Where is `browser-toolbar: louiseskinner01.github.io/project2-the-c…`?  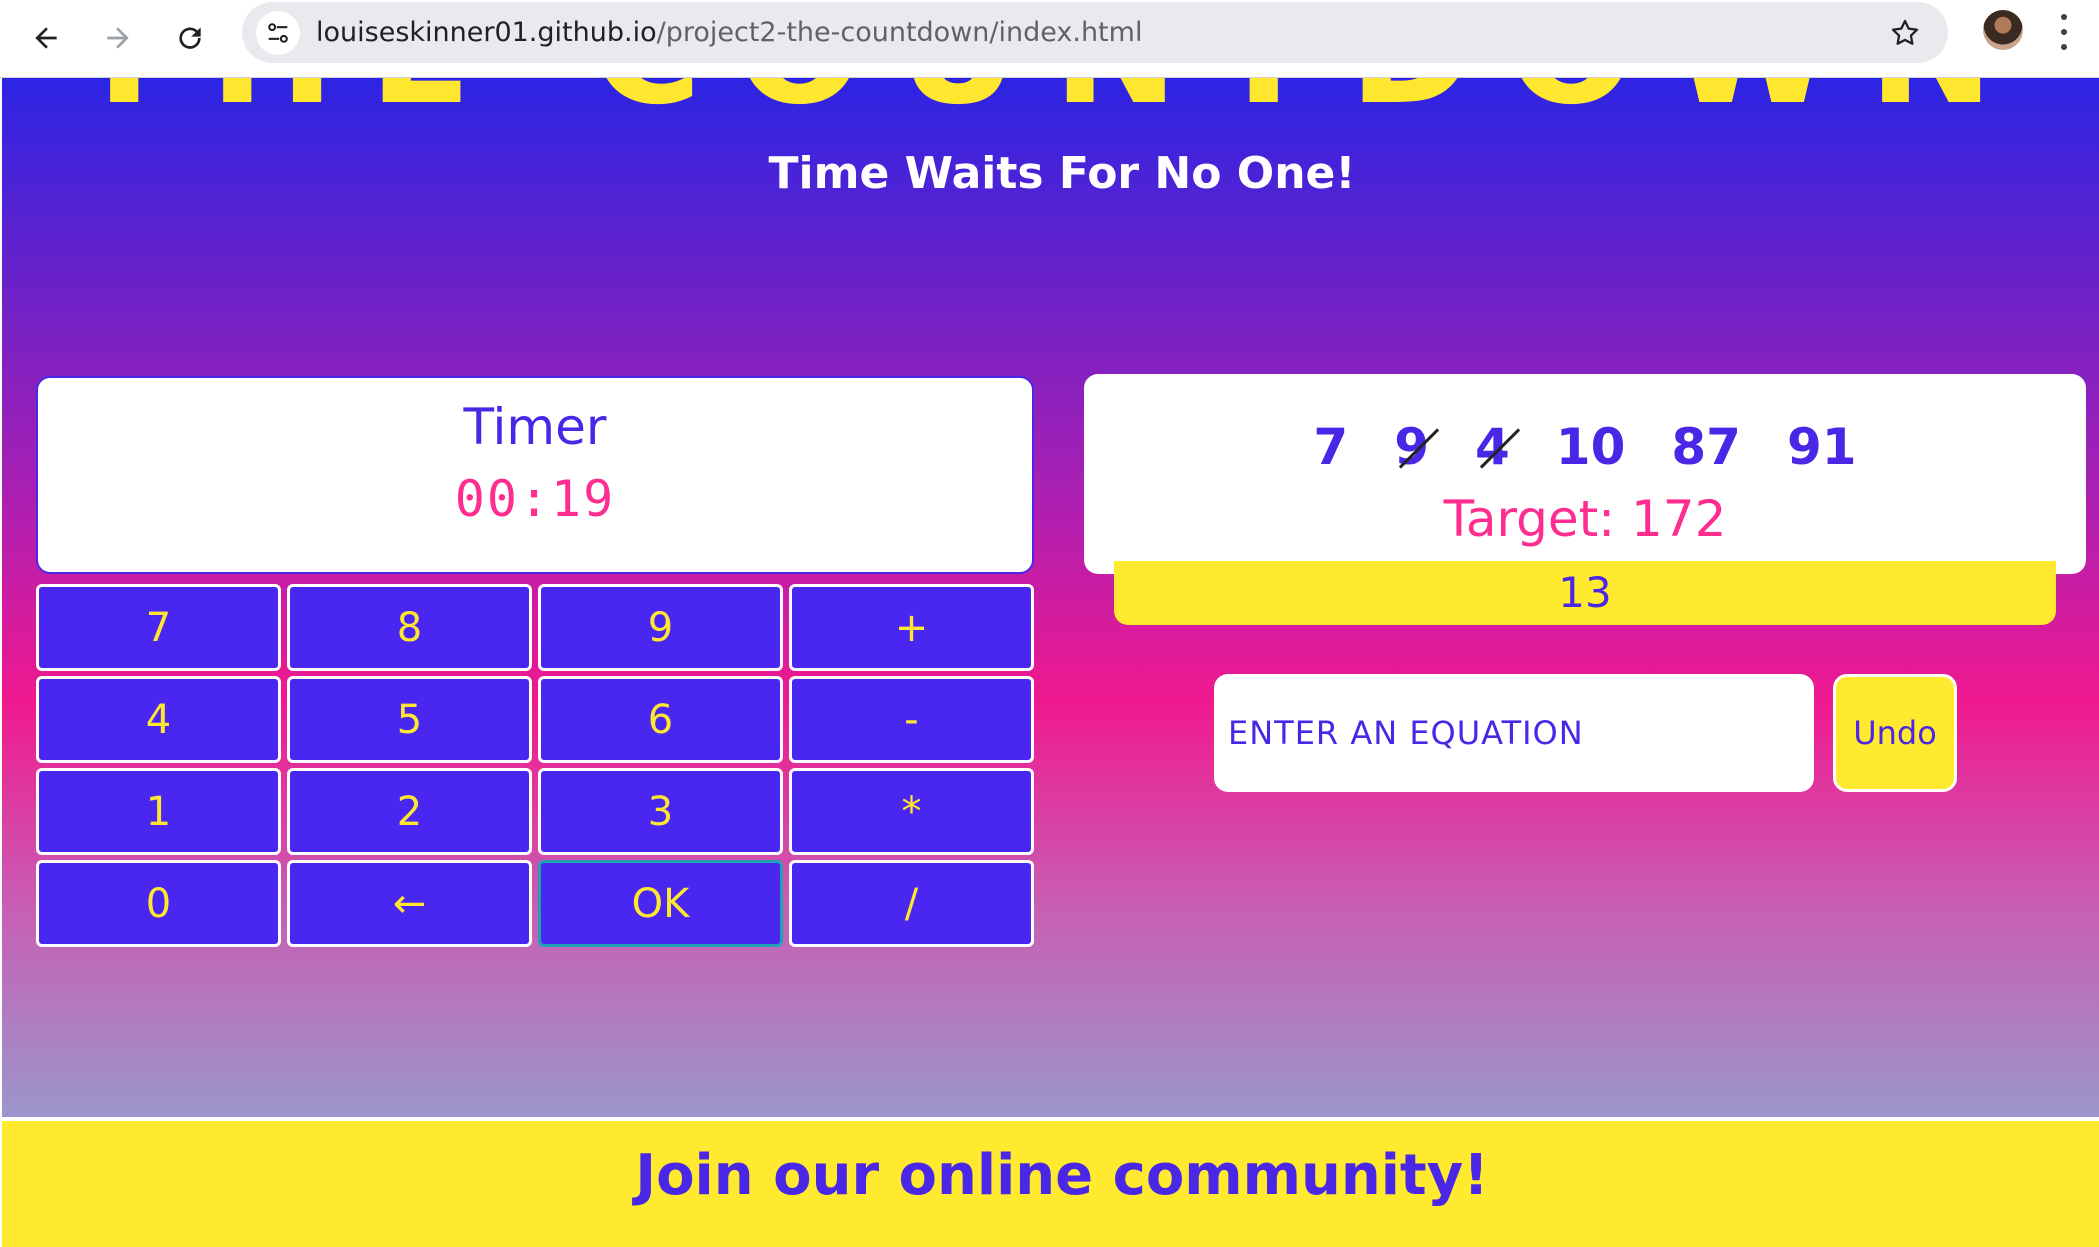
browser-toolbar: louiseskinner01.github.io/project2-the-c… is located at coordinates (1049, 39).